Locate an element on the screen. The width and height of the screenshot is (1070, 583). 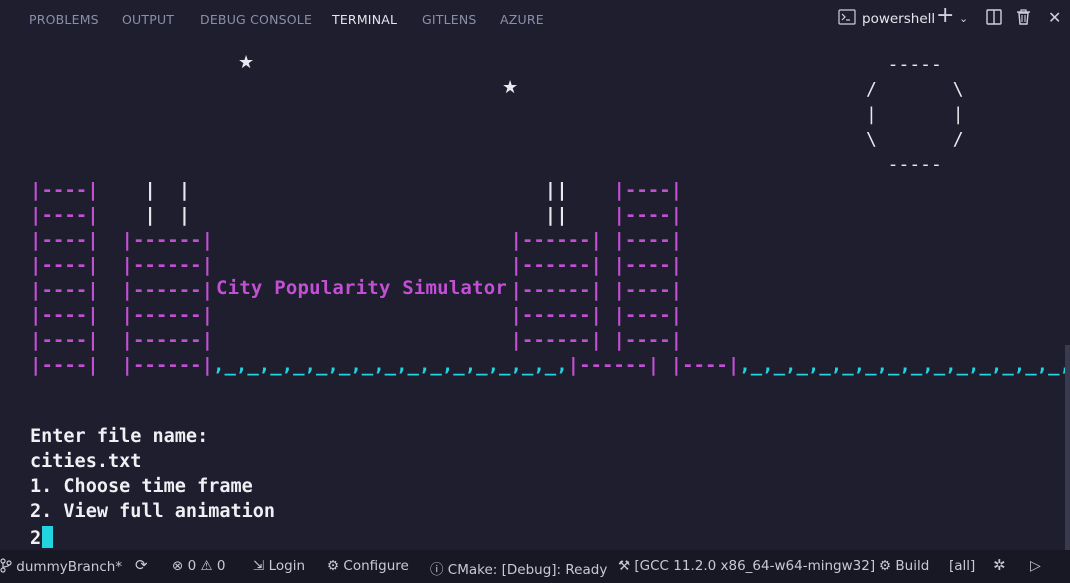
terminal-line: 1. Choose time frame is located at coordinates (141, 486).